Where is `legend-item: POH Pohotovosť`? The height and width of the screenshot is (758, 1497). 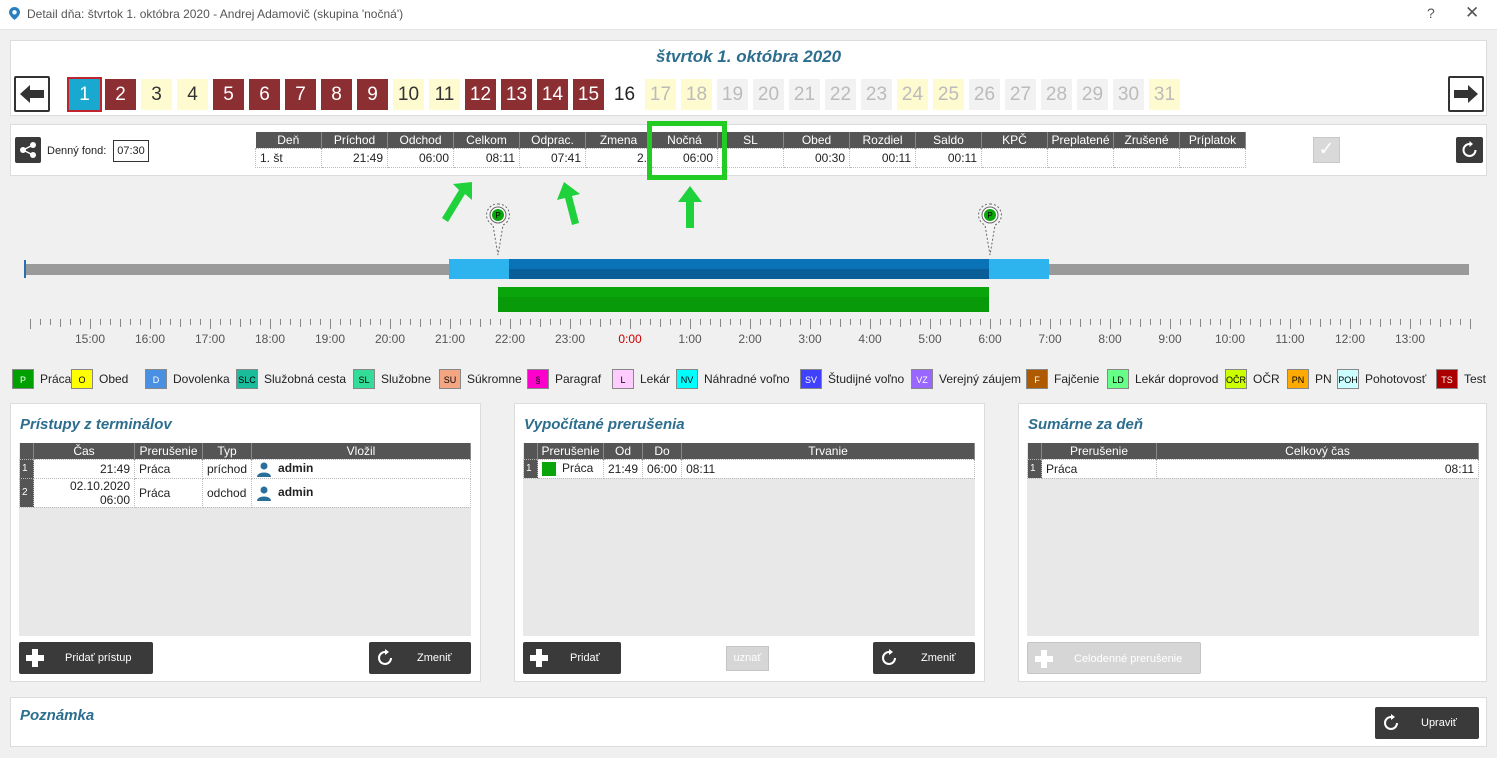 legend-item: POH Pohotovosť is located at coordinates (1381, 379).